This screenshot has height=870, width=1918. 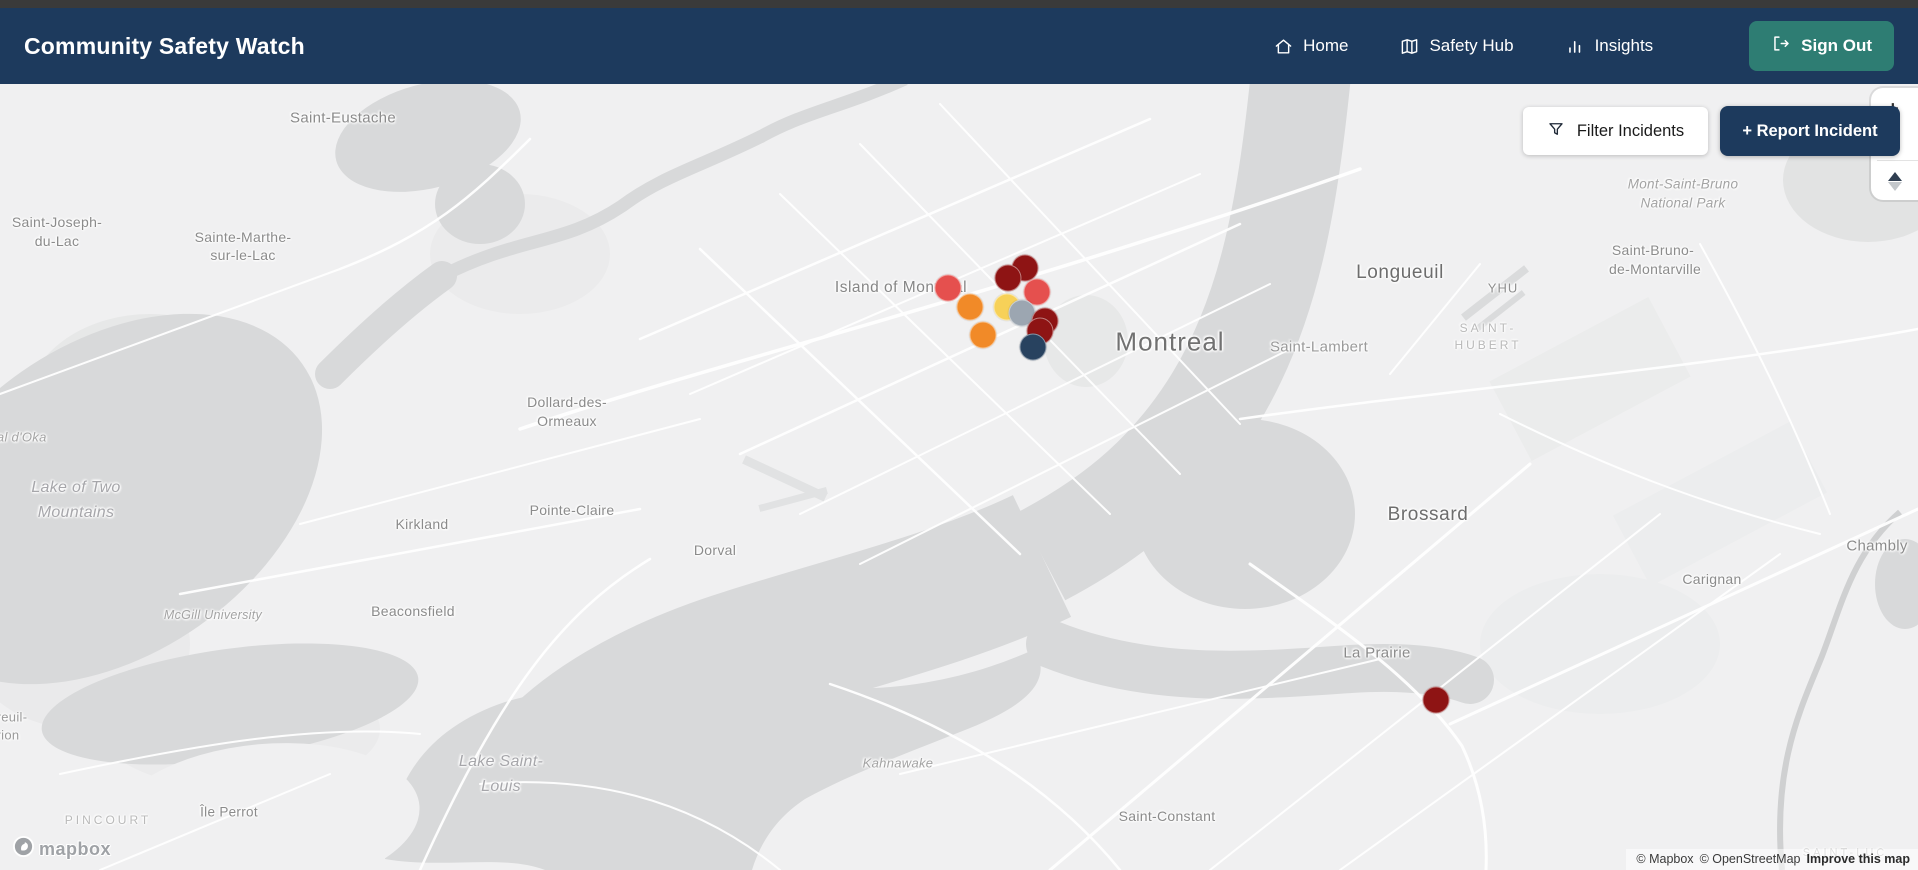 What do you see at coordinates (343, 118) in the screenshot?
I see `map-label: Saint-Eustache` at bounding box center [343, 118].